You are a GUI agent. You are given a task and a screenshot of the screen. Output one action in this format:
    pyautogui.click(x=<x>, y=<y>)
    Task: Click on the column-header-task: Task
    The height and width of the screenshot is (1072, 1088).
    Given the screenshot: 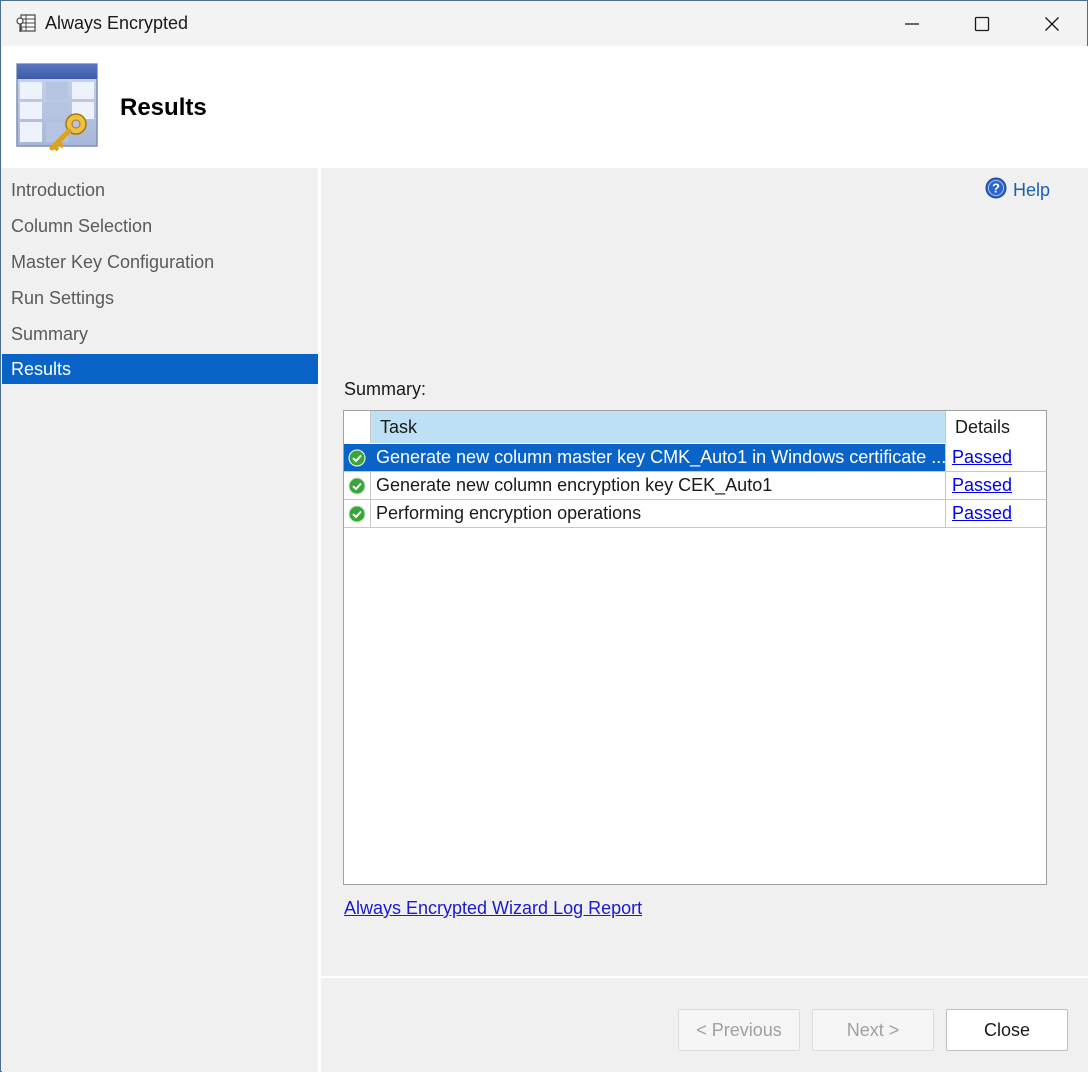 What is the action you would take?
    pyautogui.click(x=658, y=427)
    